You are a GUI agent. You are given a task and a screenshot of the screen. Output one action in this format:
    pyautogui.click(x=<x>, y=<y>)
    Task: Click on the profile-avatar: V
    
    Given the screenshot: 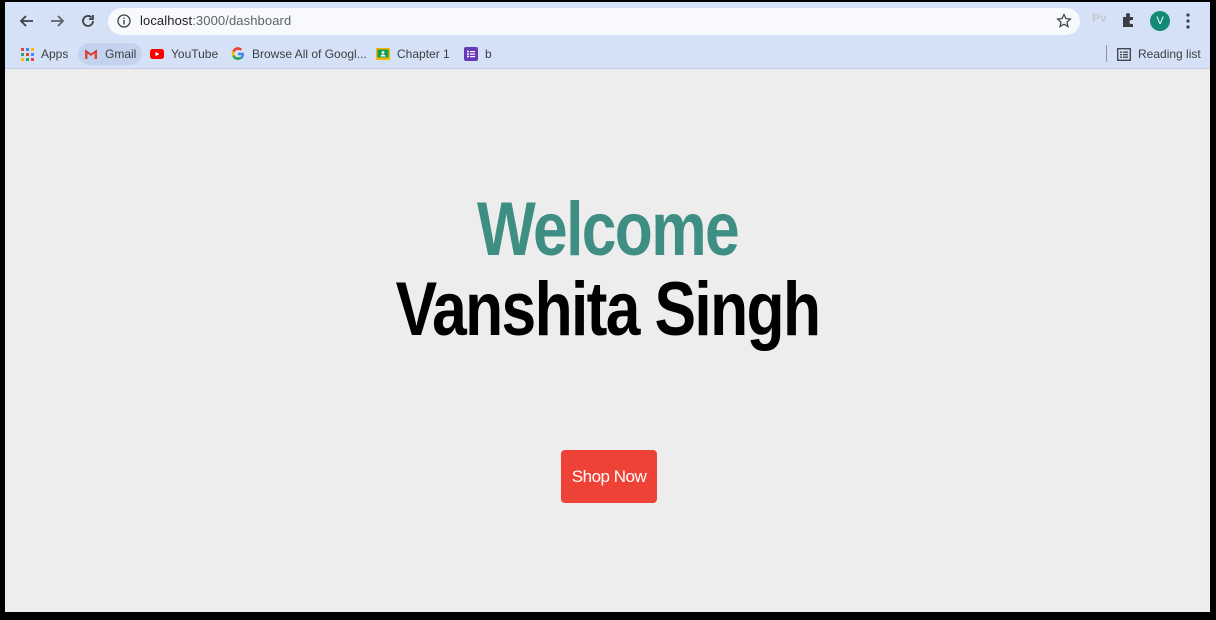 What is the action you would take?
    pyautogui.click(x=1160, y=21)
    